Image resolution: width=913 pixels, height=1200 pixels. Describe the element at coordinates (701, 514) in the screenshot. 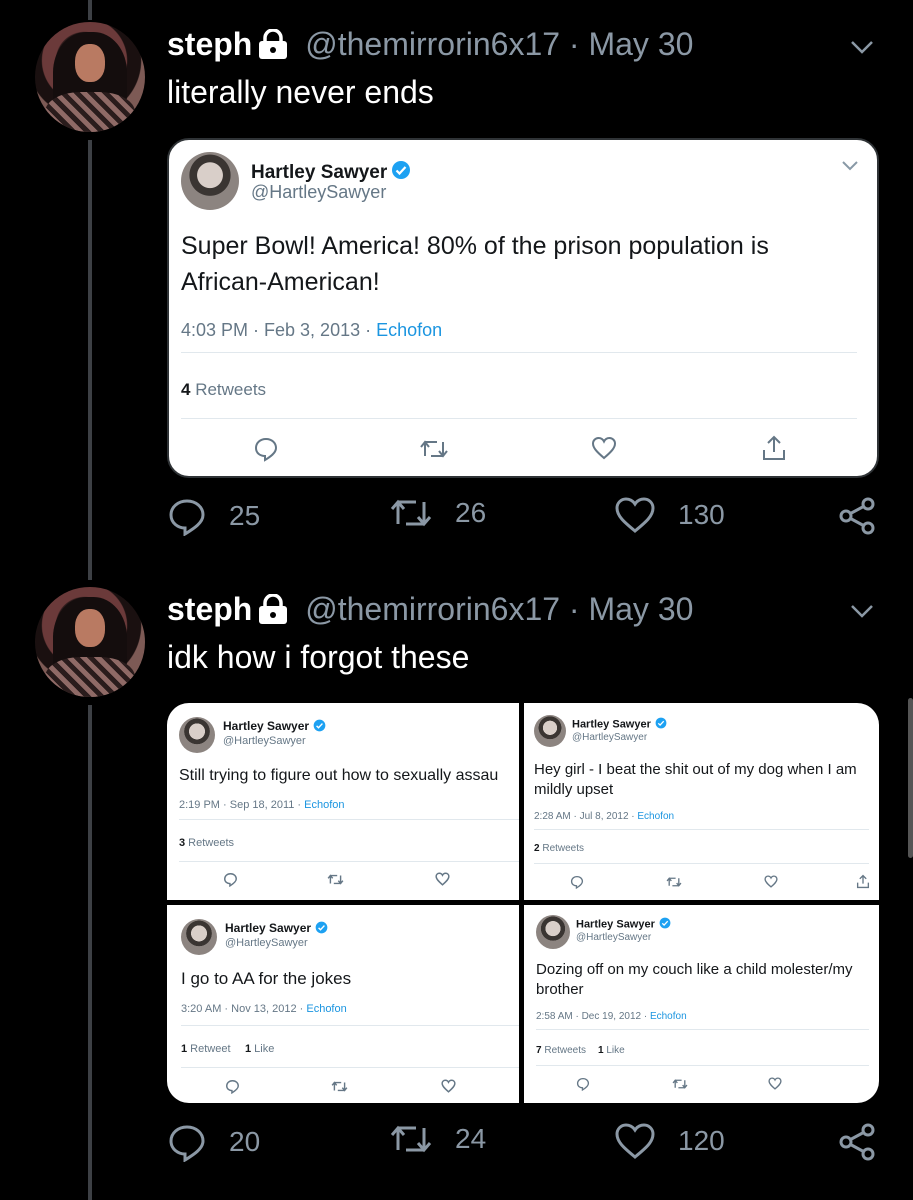

I see `like-count: 130` at that location.